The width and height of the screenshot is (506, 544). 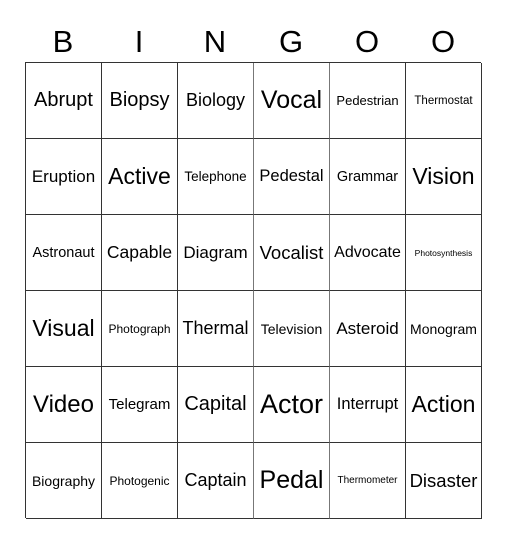 I want to click on bingo-cell: Biology, so click(x=216, y=101).